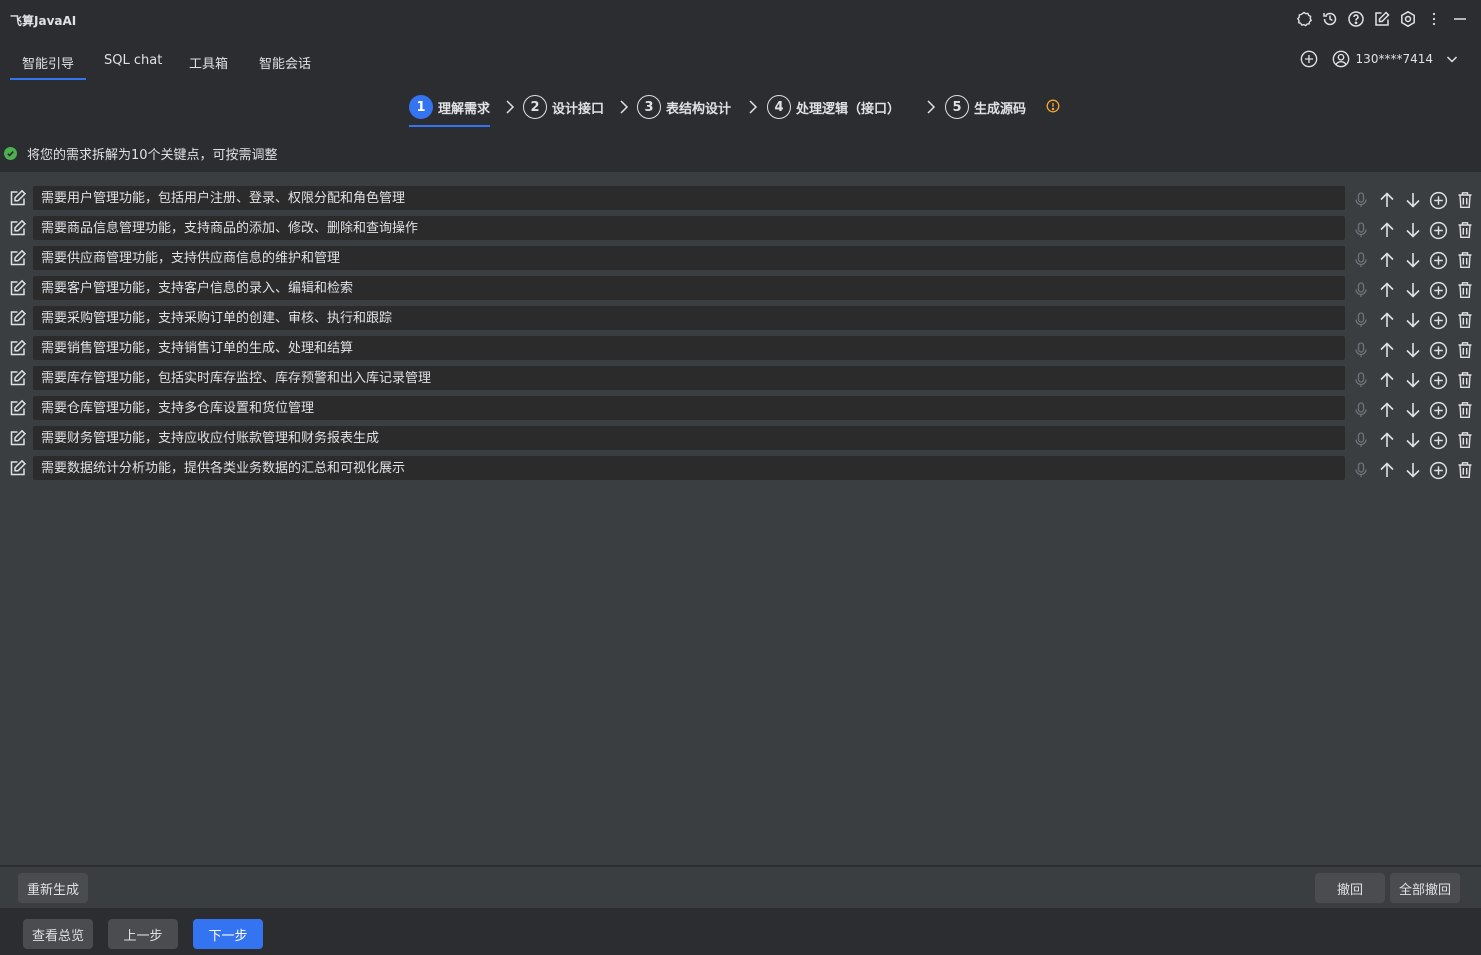 This screenshot has height=955, width=1481. What do you see at coordinates (689, 288) in the screenshot?
I see `requirement-text: 需要客户管理功能，支持客户信息的录入、编辑和检索` at bounding box center [689, 288].